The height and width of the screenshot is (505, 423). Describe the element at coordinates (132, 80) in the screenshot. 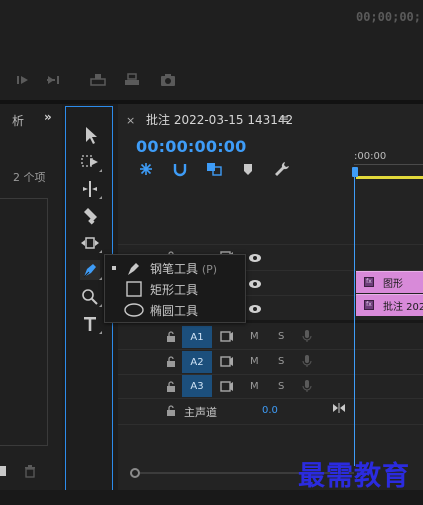

I see `overwrite-icon` at that location.